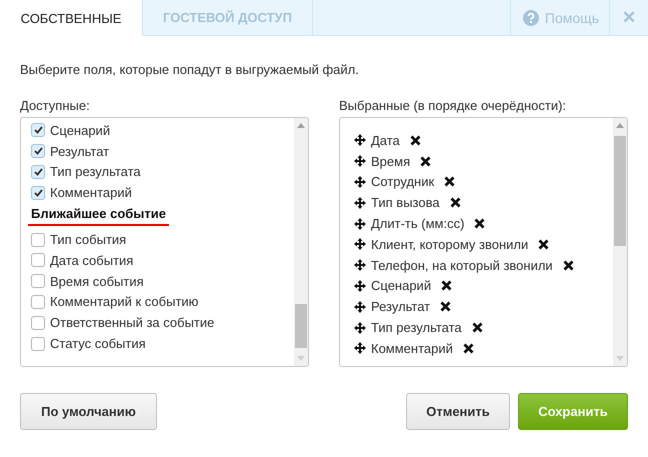 This screenshot has width=648, height=457. I want to click on selected-field: Результат, so click(400, 306).